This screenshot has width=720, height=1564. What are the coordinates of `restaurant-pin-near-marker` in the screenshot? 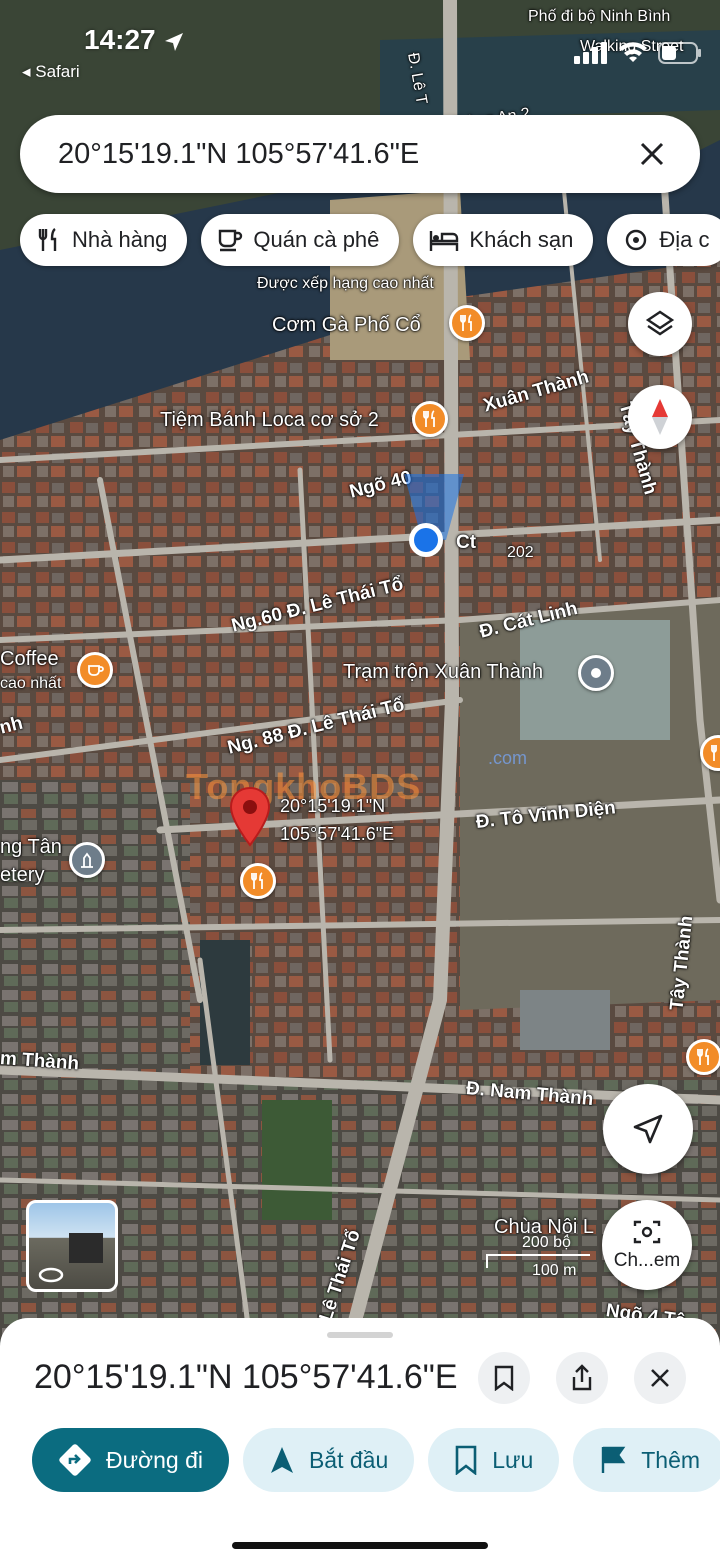 It's located at (258, 881).